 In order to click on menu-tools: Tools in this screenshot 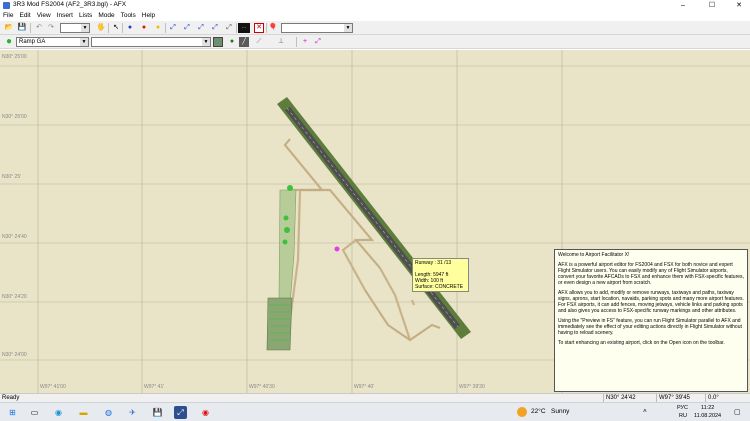, I will do `click(128, 16)`.